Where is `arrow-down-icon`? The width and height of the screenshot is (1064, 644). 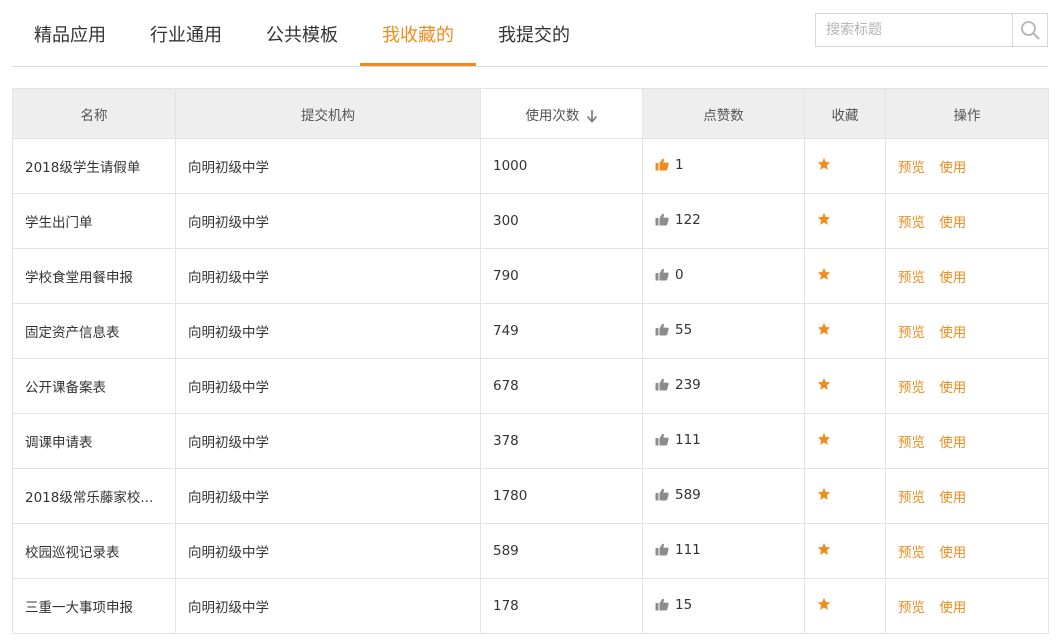 arrow-down-icon is located at coordinates (591, 116).